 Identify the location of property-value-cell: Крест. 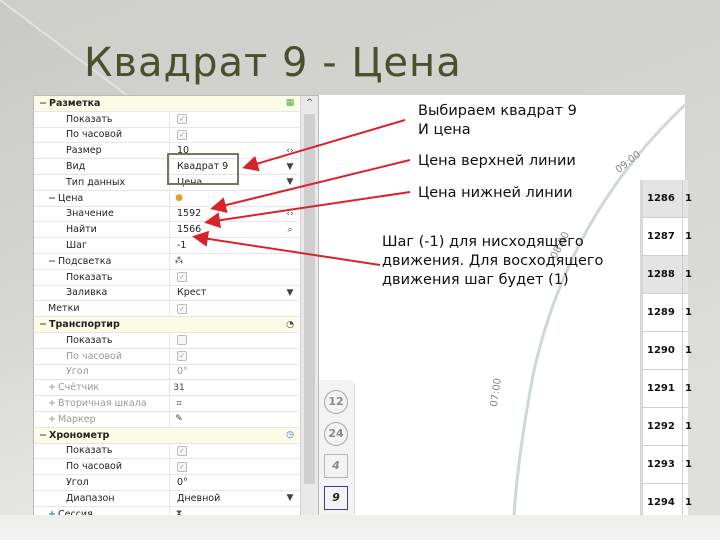
(225, 293).